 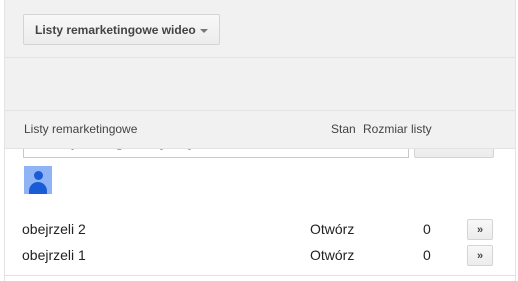 What do you see at coordinates (38, 180) in the screenshot?
I see `user-icon` at bounding box center [38, 180].